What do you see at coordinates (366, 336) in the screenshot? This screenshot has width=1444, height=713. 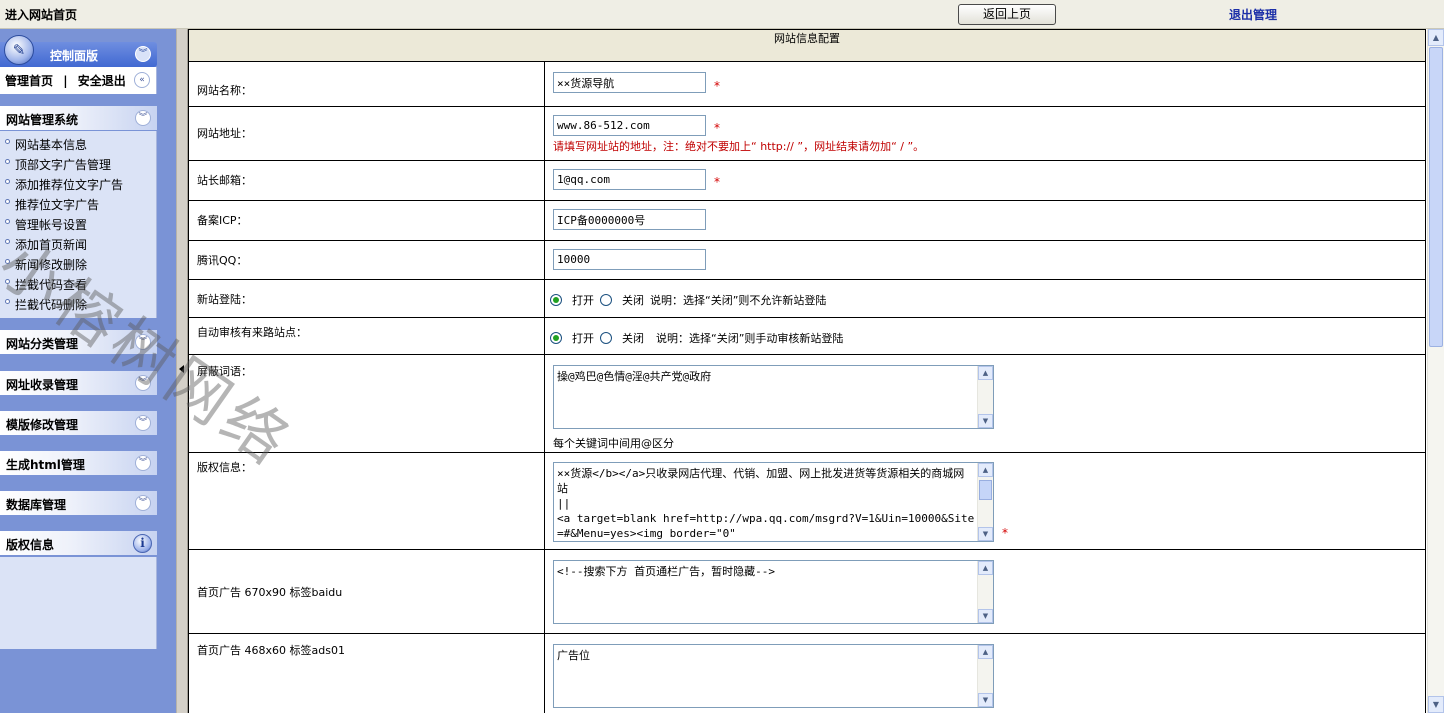 I see `auto-review-label: 自动审核有来路站点：` at bounding box center [366, 336].